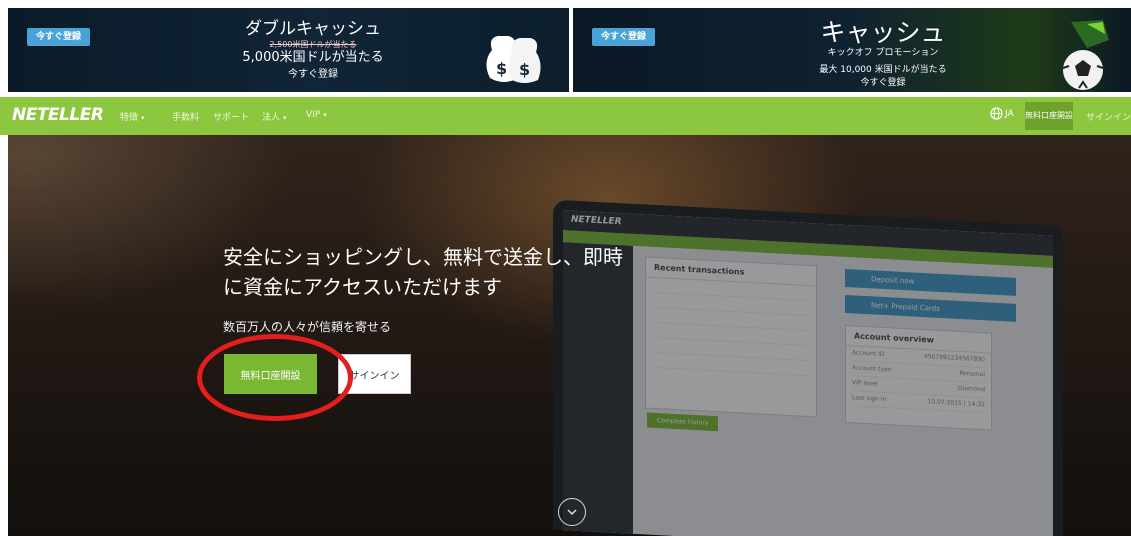 The image size is (1131, 536). Describe the element at coordinates (731, 337) in the screenshot. I see `recent-transactions-card: Recent transactions` at that location.